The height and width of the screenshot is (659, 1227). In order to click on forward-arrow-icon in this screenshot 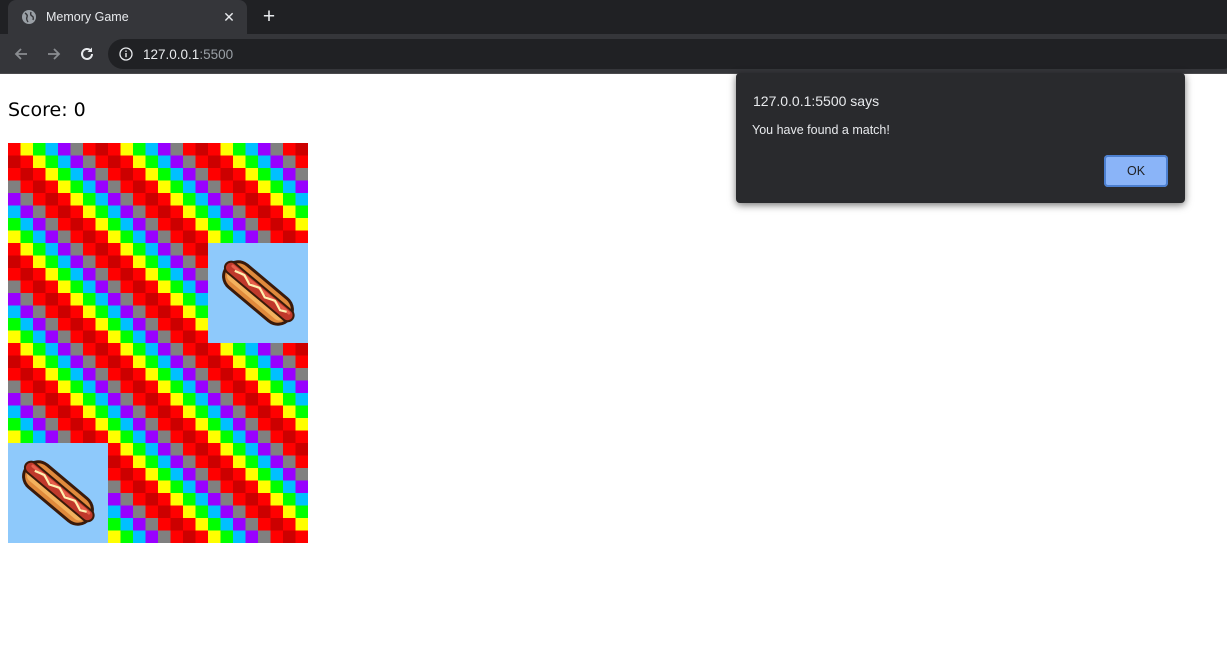, I will do `click(54, 54)`.